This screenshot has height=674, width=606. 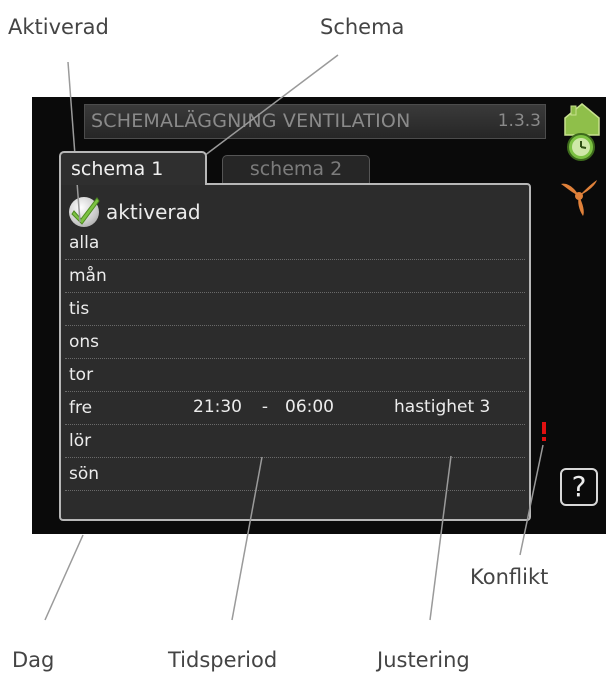 What do you see at coordinates (247, 538) in the screenshot?
I see `leader-time-period` at bounding box center [247, 538].